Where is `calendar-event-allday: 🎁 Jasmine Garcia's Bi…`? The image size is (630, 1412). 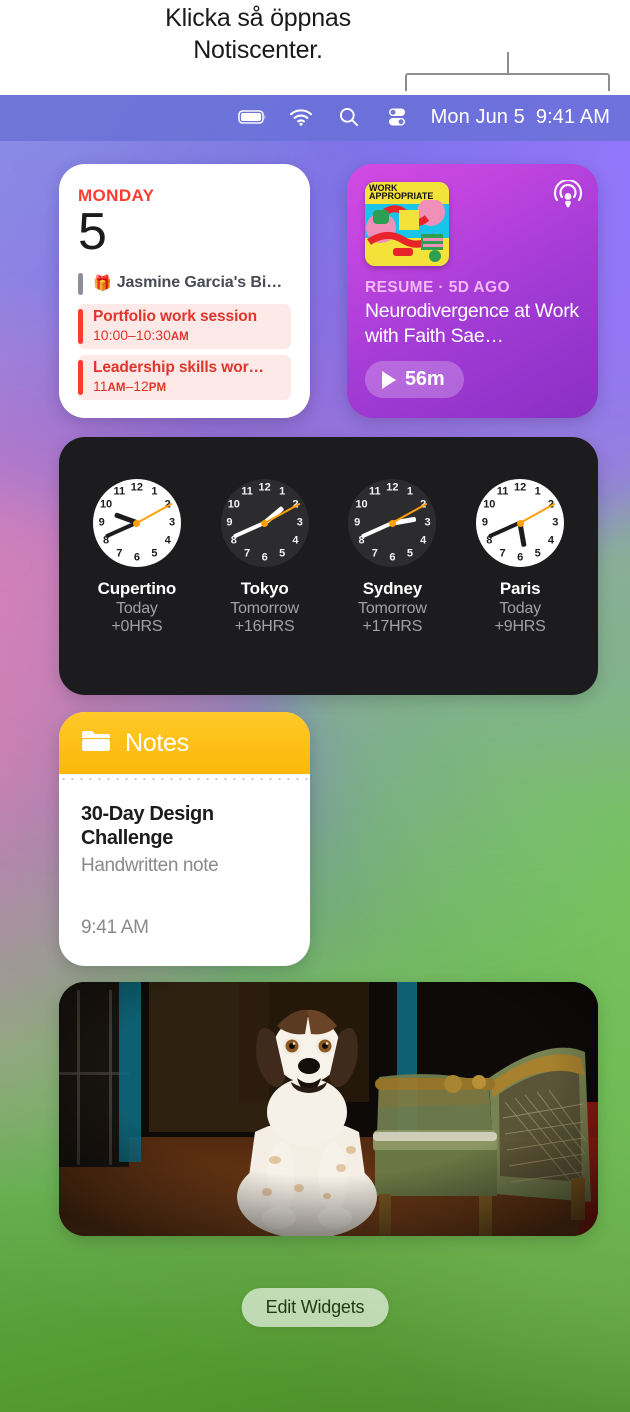
calendar-event-allday: 🎁 Jasmine Garcia's Bi… is located at coordinates (184, 284).